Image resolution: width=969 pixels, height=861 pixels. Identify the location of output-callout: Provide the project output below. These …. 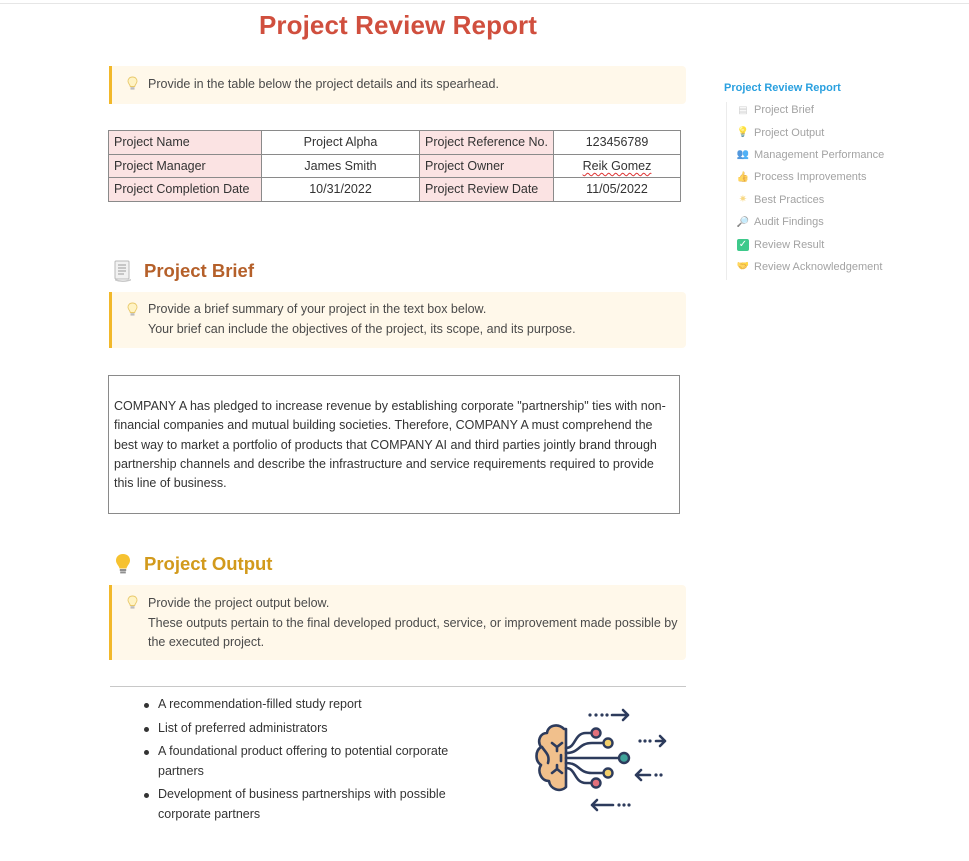
(397, 622).